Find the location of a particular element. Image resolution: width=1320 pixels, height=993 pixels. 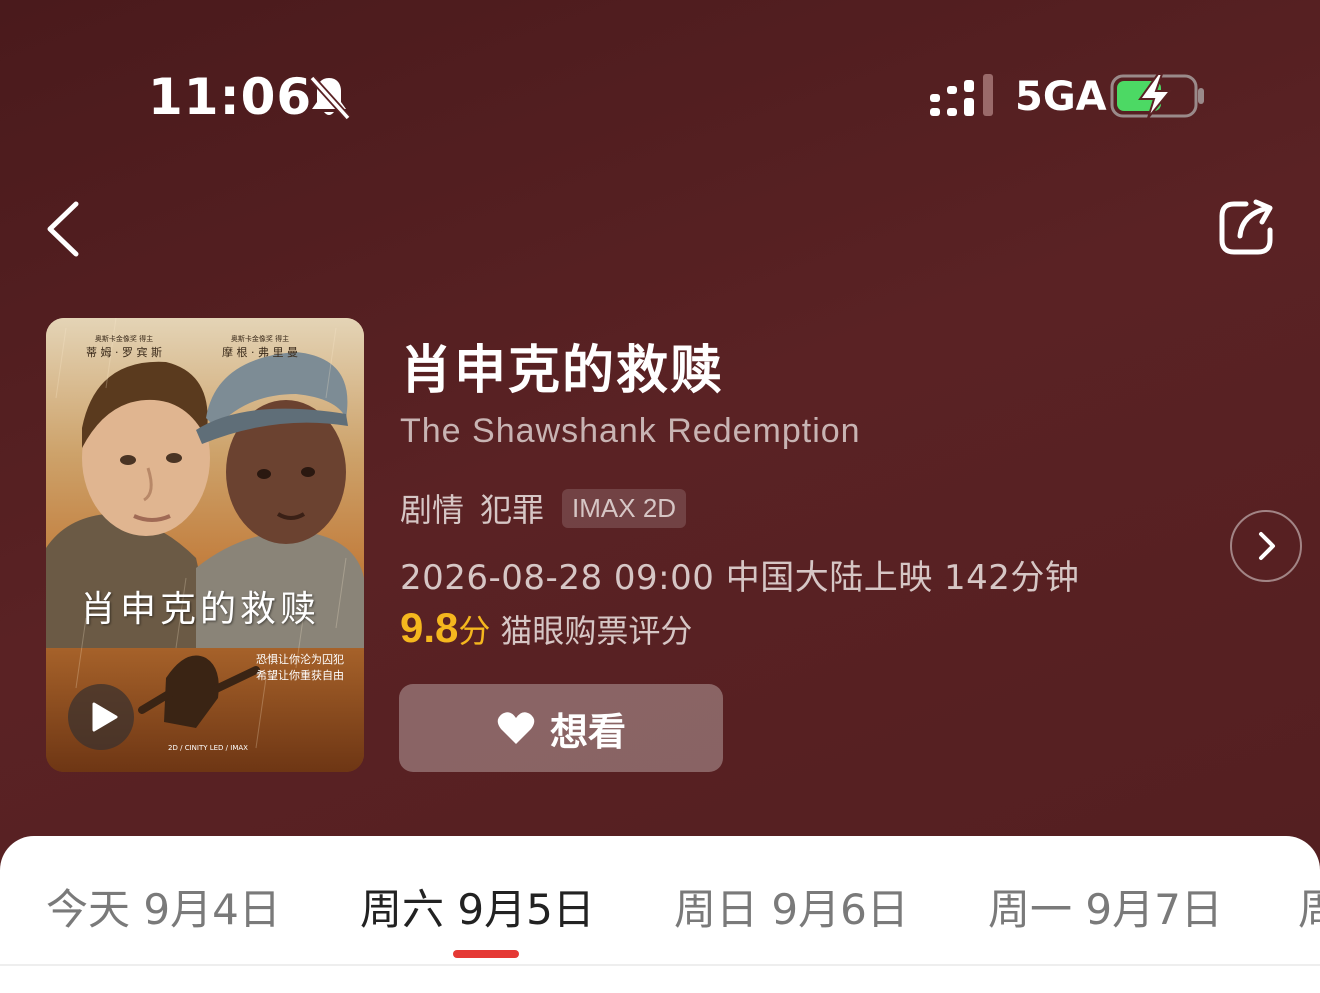

movie-detail-button is located at coordinates (1266, 546).